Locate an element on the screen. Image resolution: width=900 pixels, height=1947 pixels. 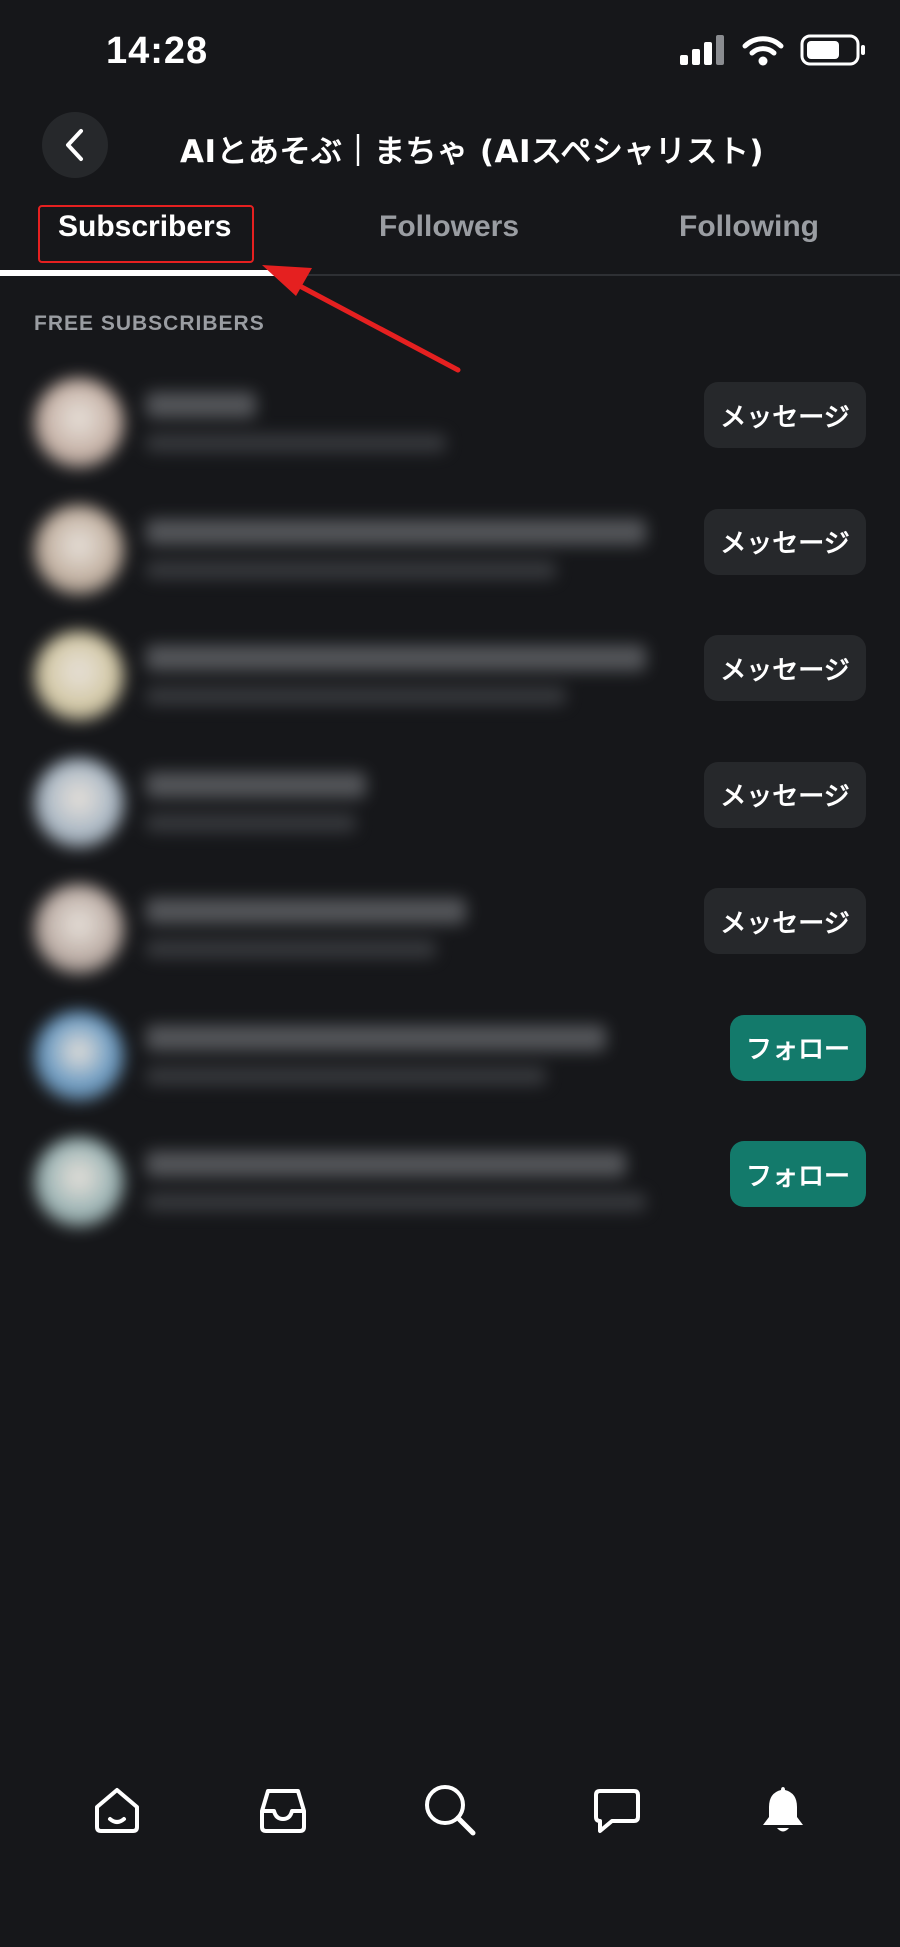
nav-search is located at coordinates (450, 1810).